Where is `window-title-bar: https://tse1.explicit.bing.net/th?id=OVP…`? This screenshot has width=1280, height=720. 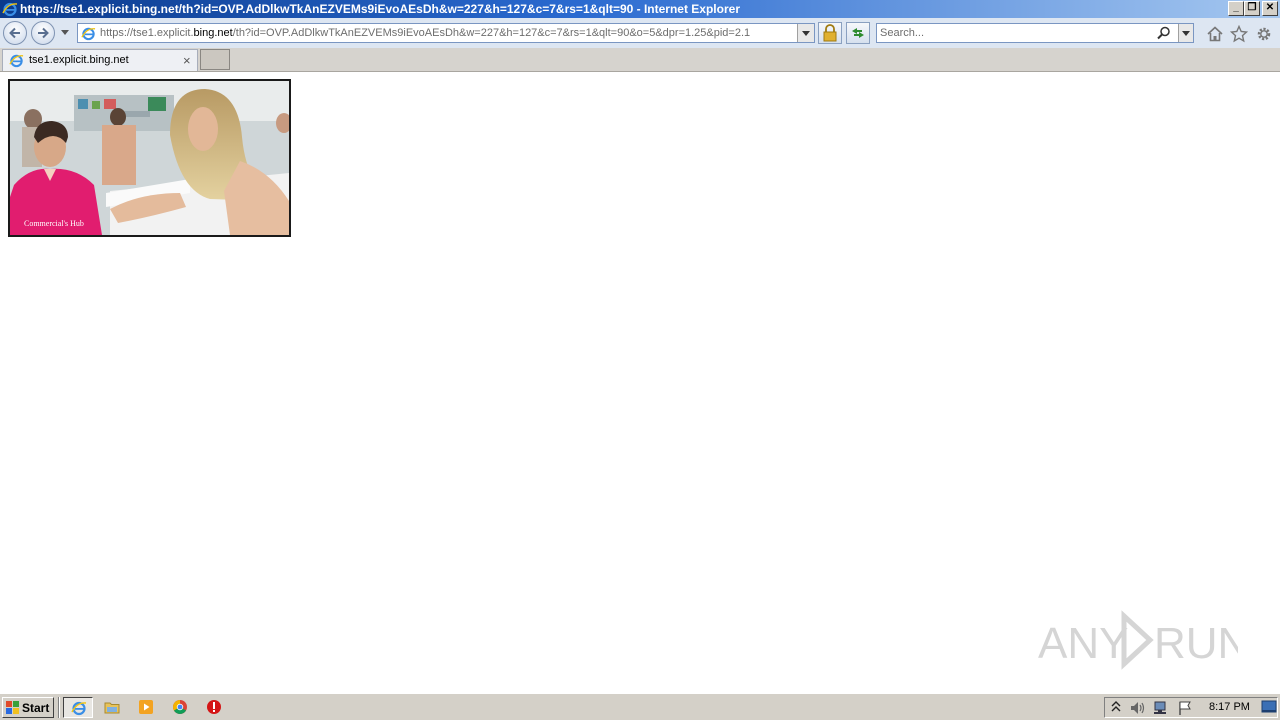 window-title-bar: https://tse1.explicit.bing.net/th?id=OVP… is located at coordinates (640, 9).